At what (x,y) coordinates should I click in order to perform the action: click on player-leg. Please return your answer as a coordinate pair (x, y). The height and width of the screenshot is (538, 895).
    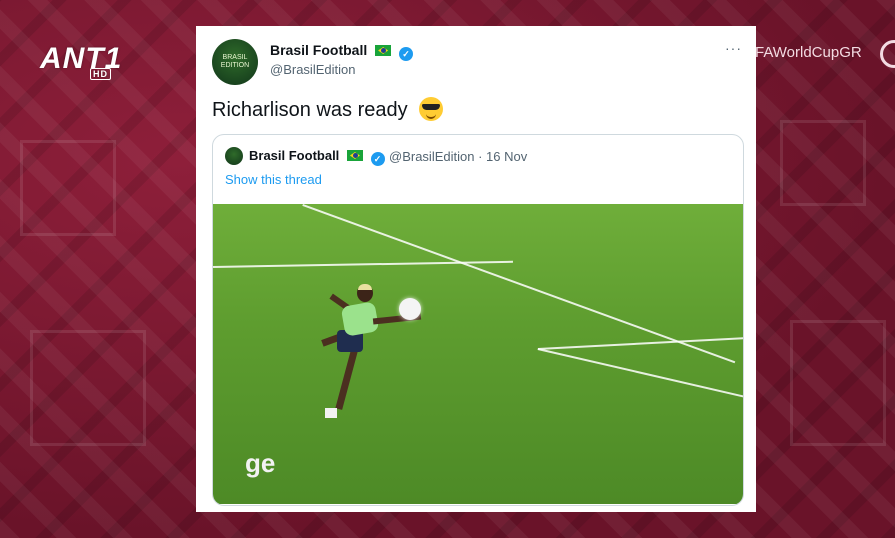
    Looking at the image, I should click on (346, 380).